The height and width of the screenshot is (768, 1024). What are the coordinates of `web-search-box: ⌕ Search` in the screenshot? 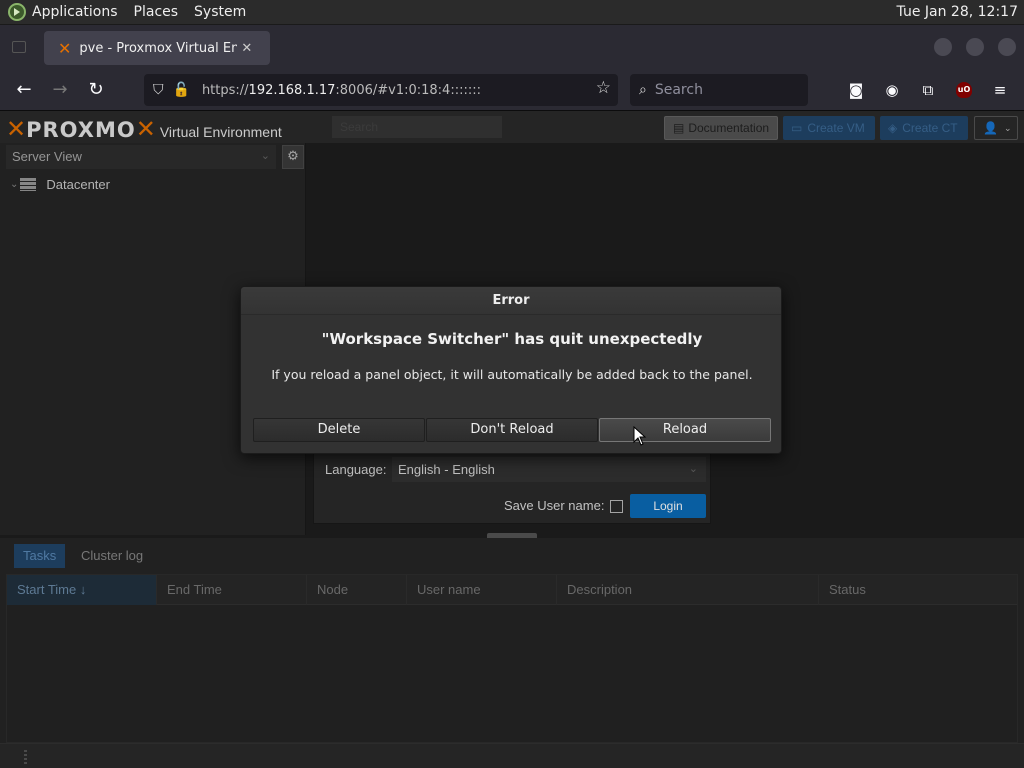 It's located at (719, 90).